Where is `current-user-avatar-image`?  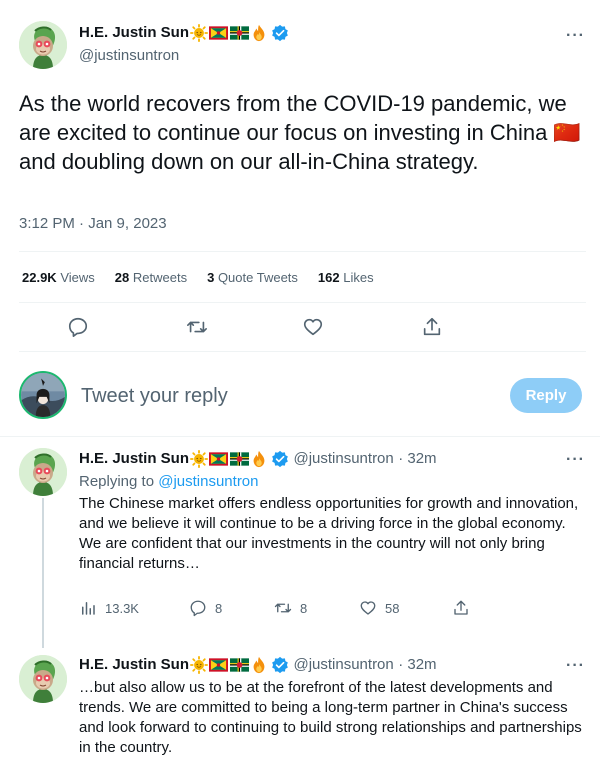 current-user-avatar-image is located at coordinates (43, 395).